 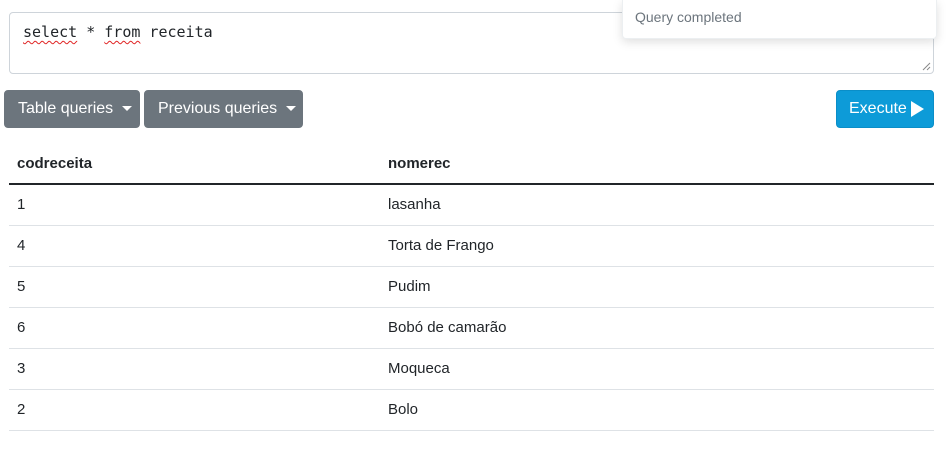 What do you see at coordinates (657, 287) in the screenshot?
I see `cell-nomerec: Pudim` at bounding box center [657, 287].